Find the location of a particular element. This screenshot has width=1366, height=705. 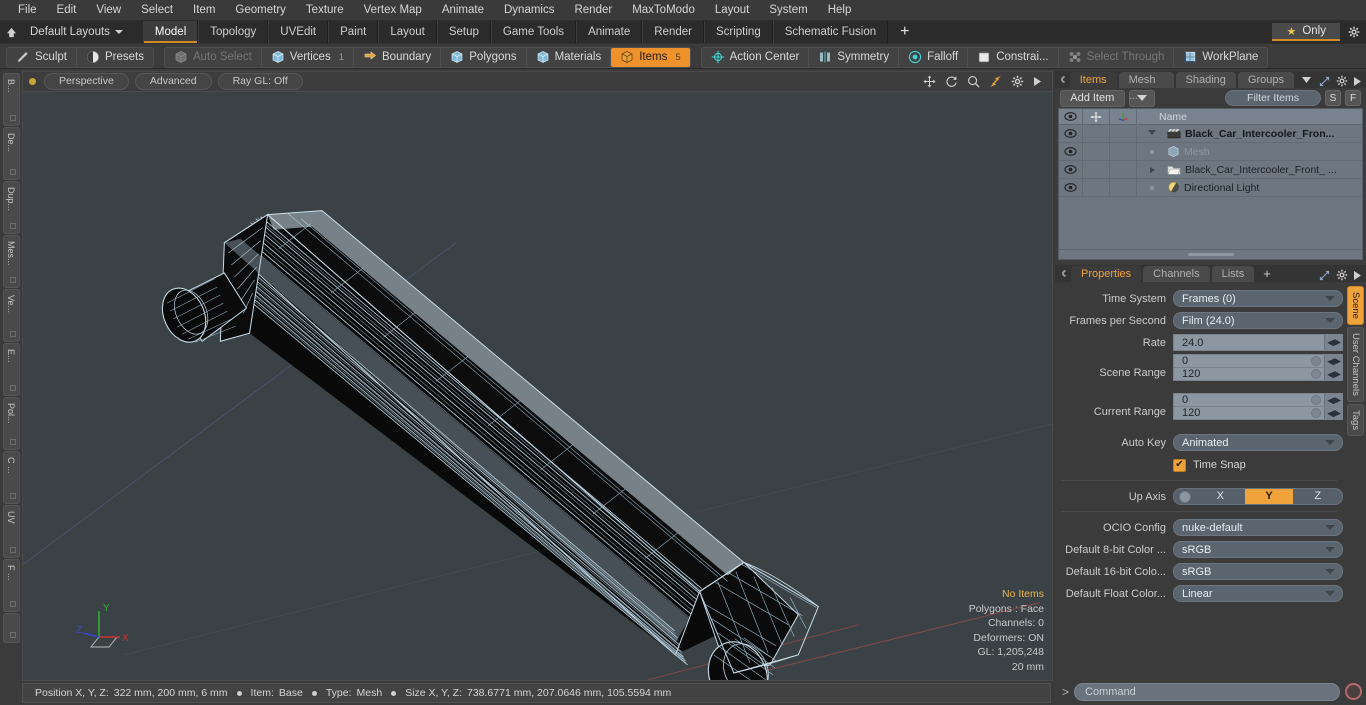

menu-item-dynamics: Dynamics is located at coordinates (529, 10).